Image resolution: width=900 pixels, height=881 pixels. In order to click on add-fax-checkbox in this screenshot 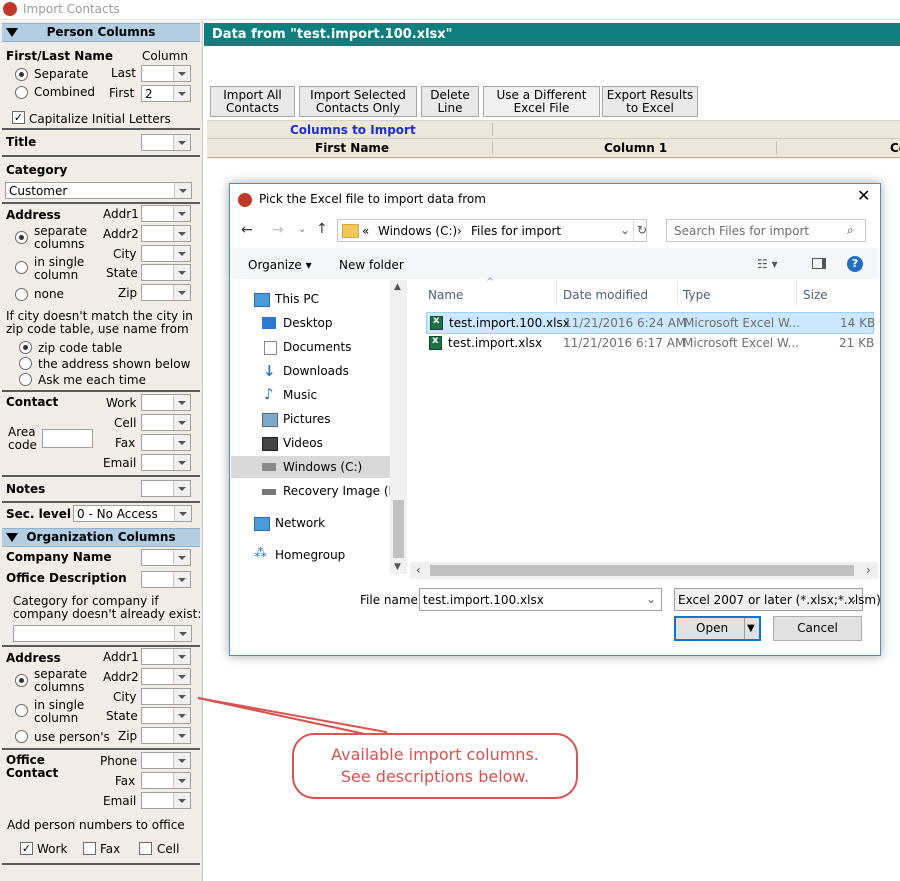, I will do `click(89, 848)`.